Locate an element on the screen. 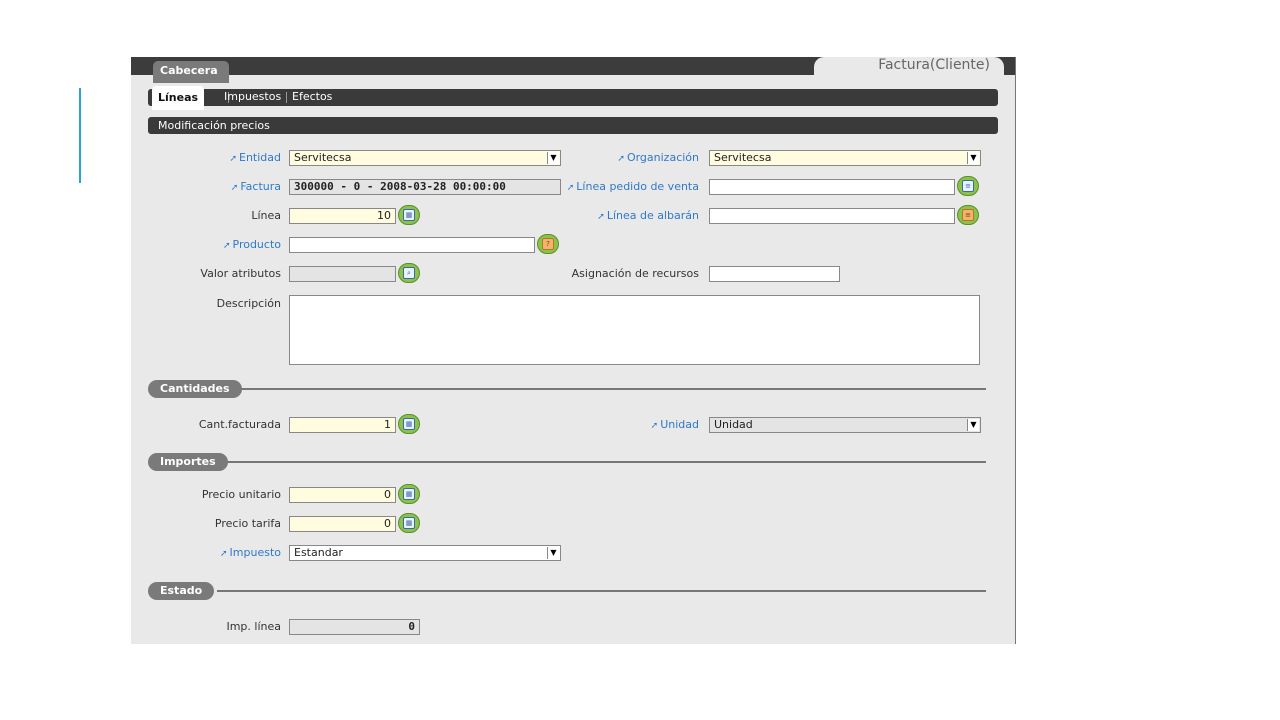  linea-input: 10 is located at coordinates (342, 216).